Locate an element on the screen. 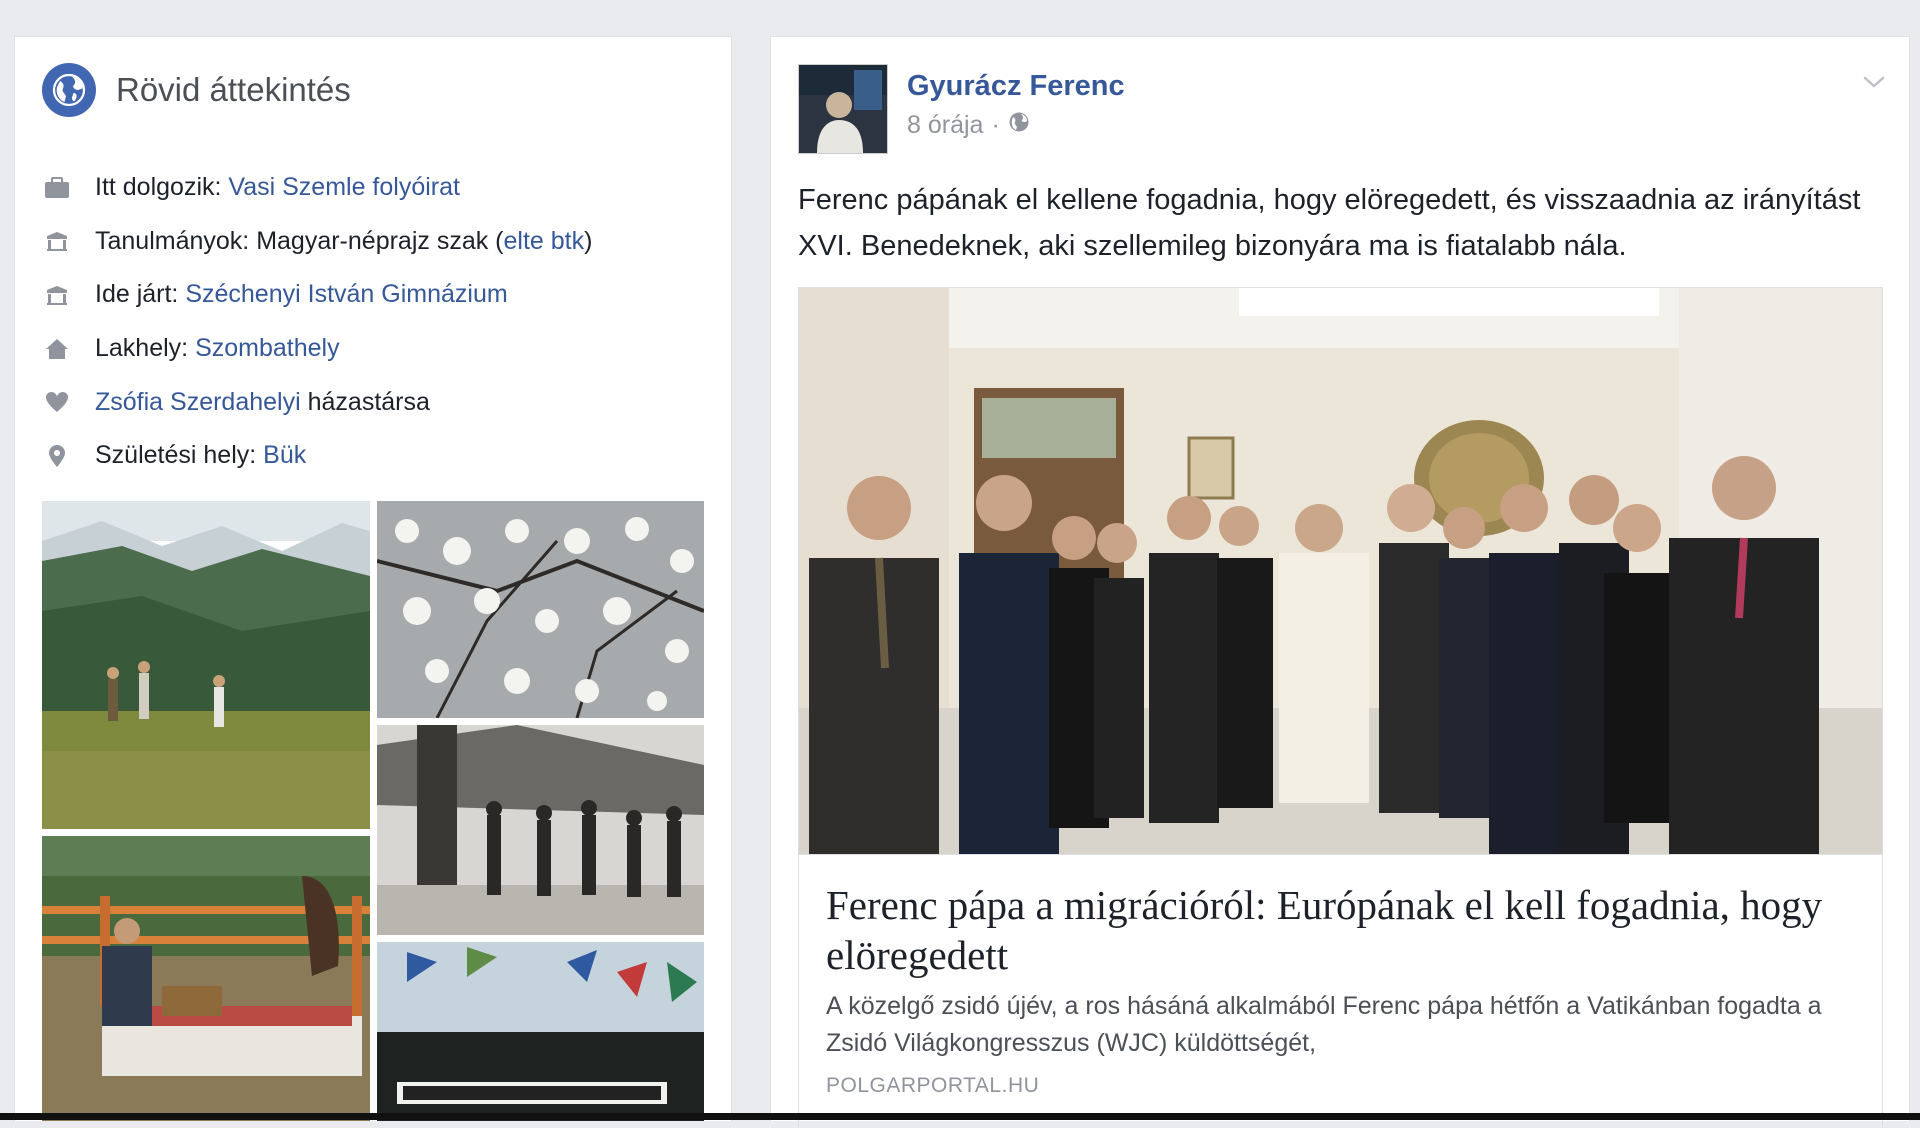  heart-icon is located at coordinates (57, 402).